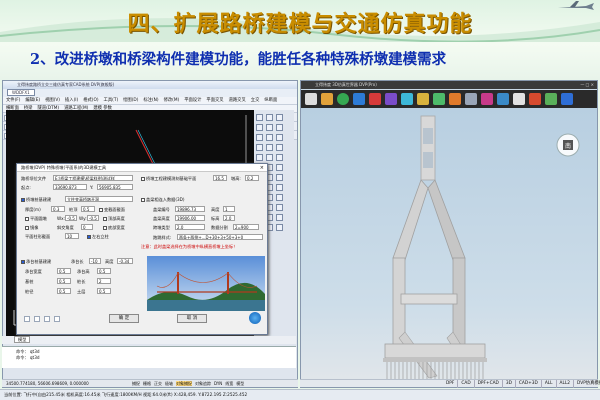  Describe the element at coordinates (269, 157) in the screenshot. I see `side-tool-14-icon` at that location.